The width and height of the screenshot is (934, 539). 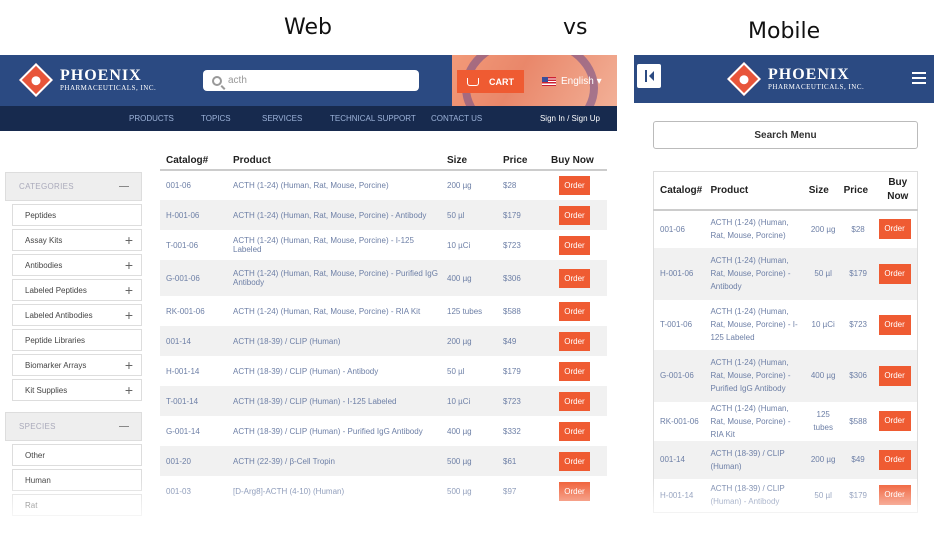 What do you see at coordinates (77, 290) in the screenshot?
I see `sidebar-category-item: Labeled Peptides +` at bounding box center [77, 290].